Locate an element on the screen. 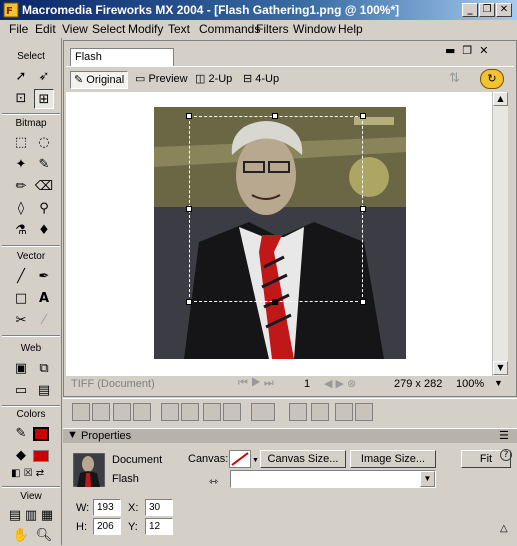  collapse-panel-icon: △ is located at coordinates (504, 528).